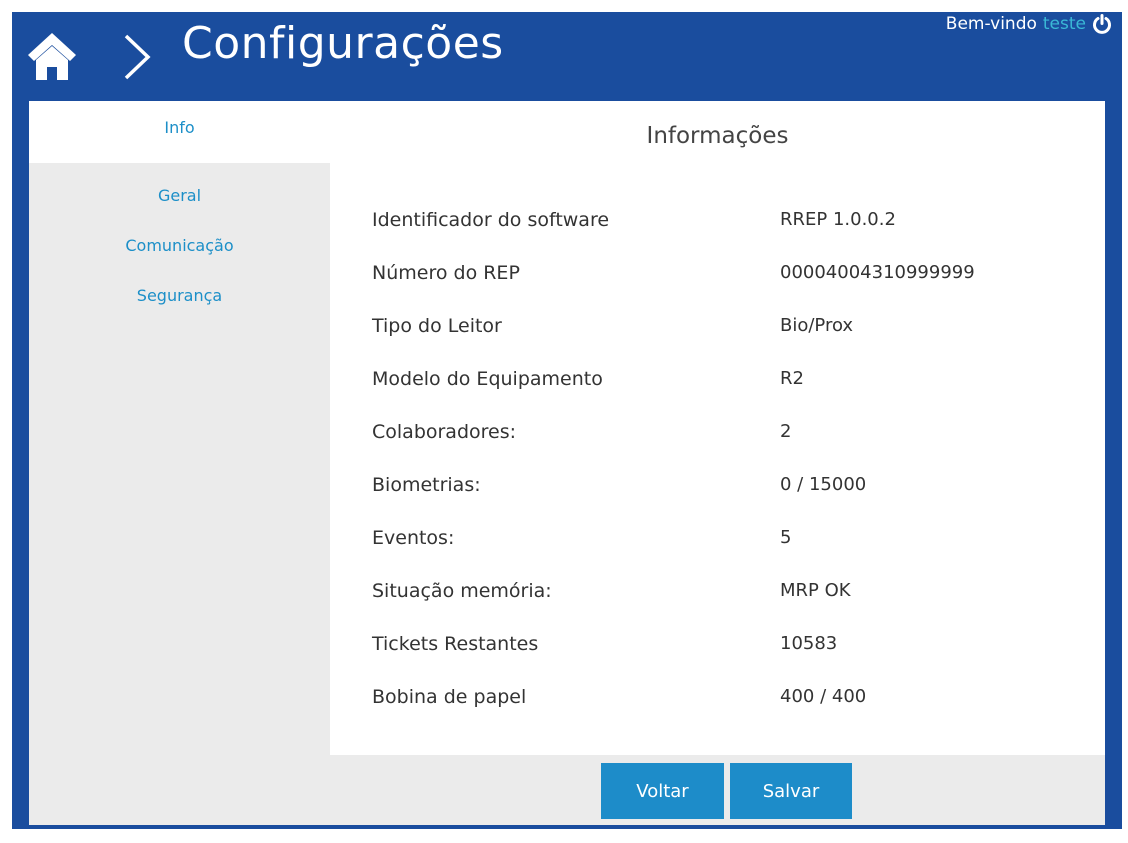  I want to click on home-icon, so click(52, 56).